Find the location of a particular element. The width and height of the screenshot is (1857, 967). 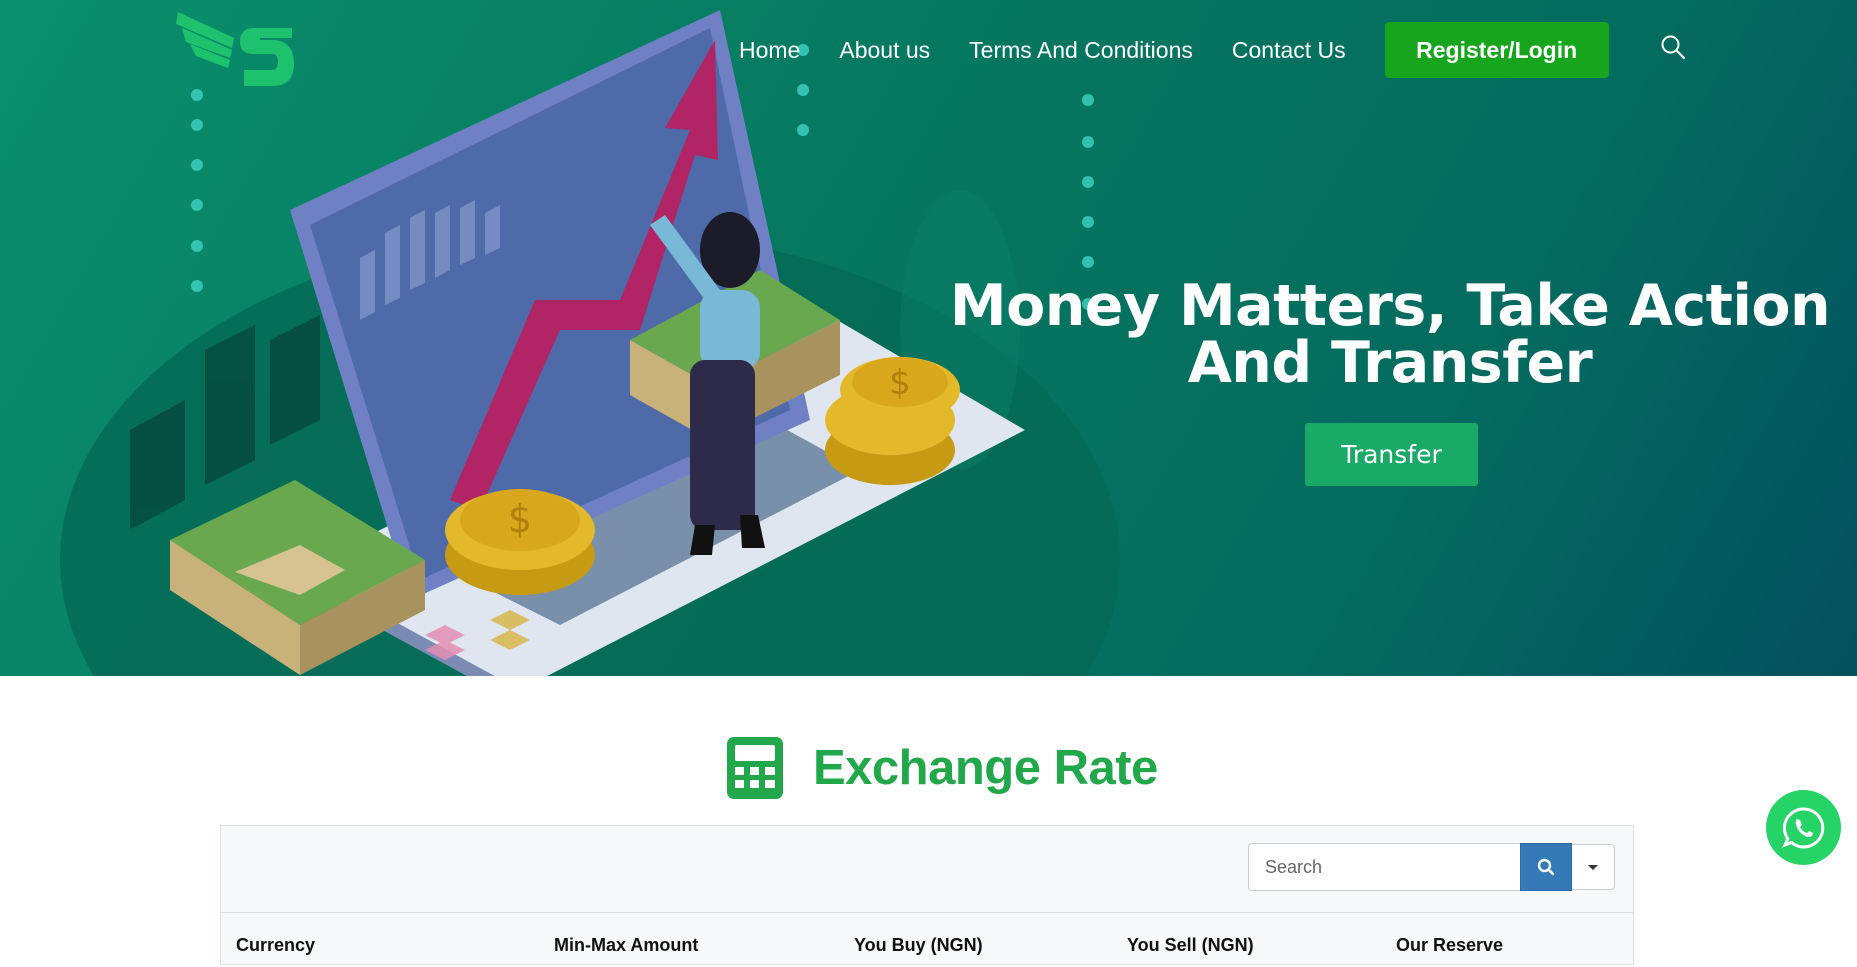

table-search-input is located at coordinates (1384, 867).